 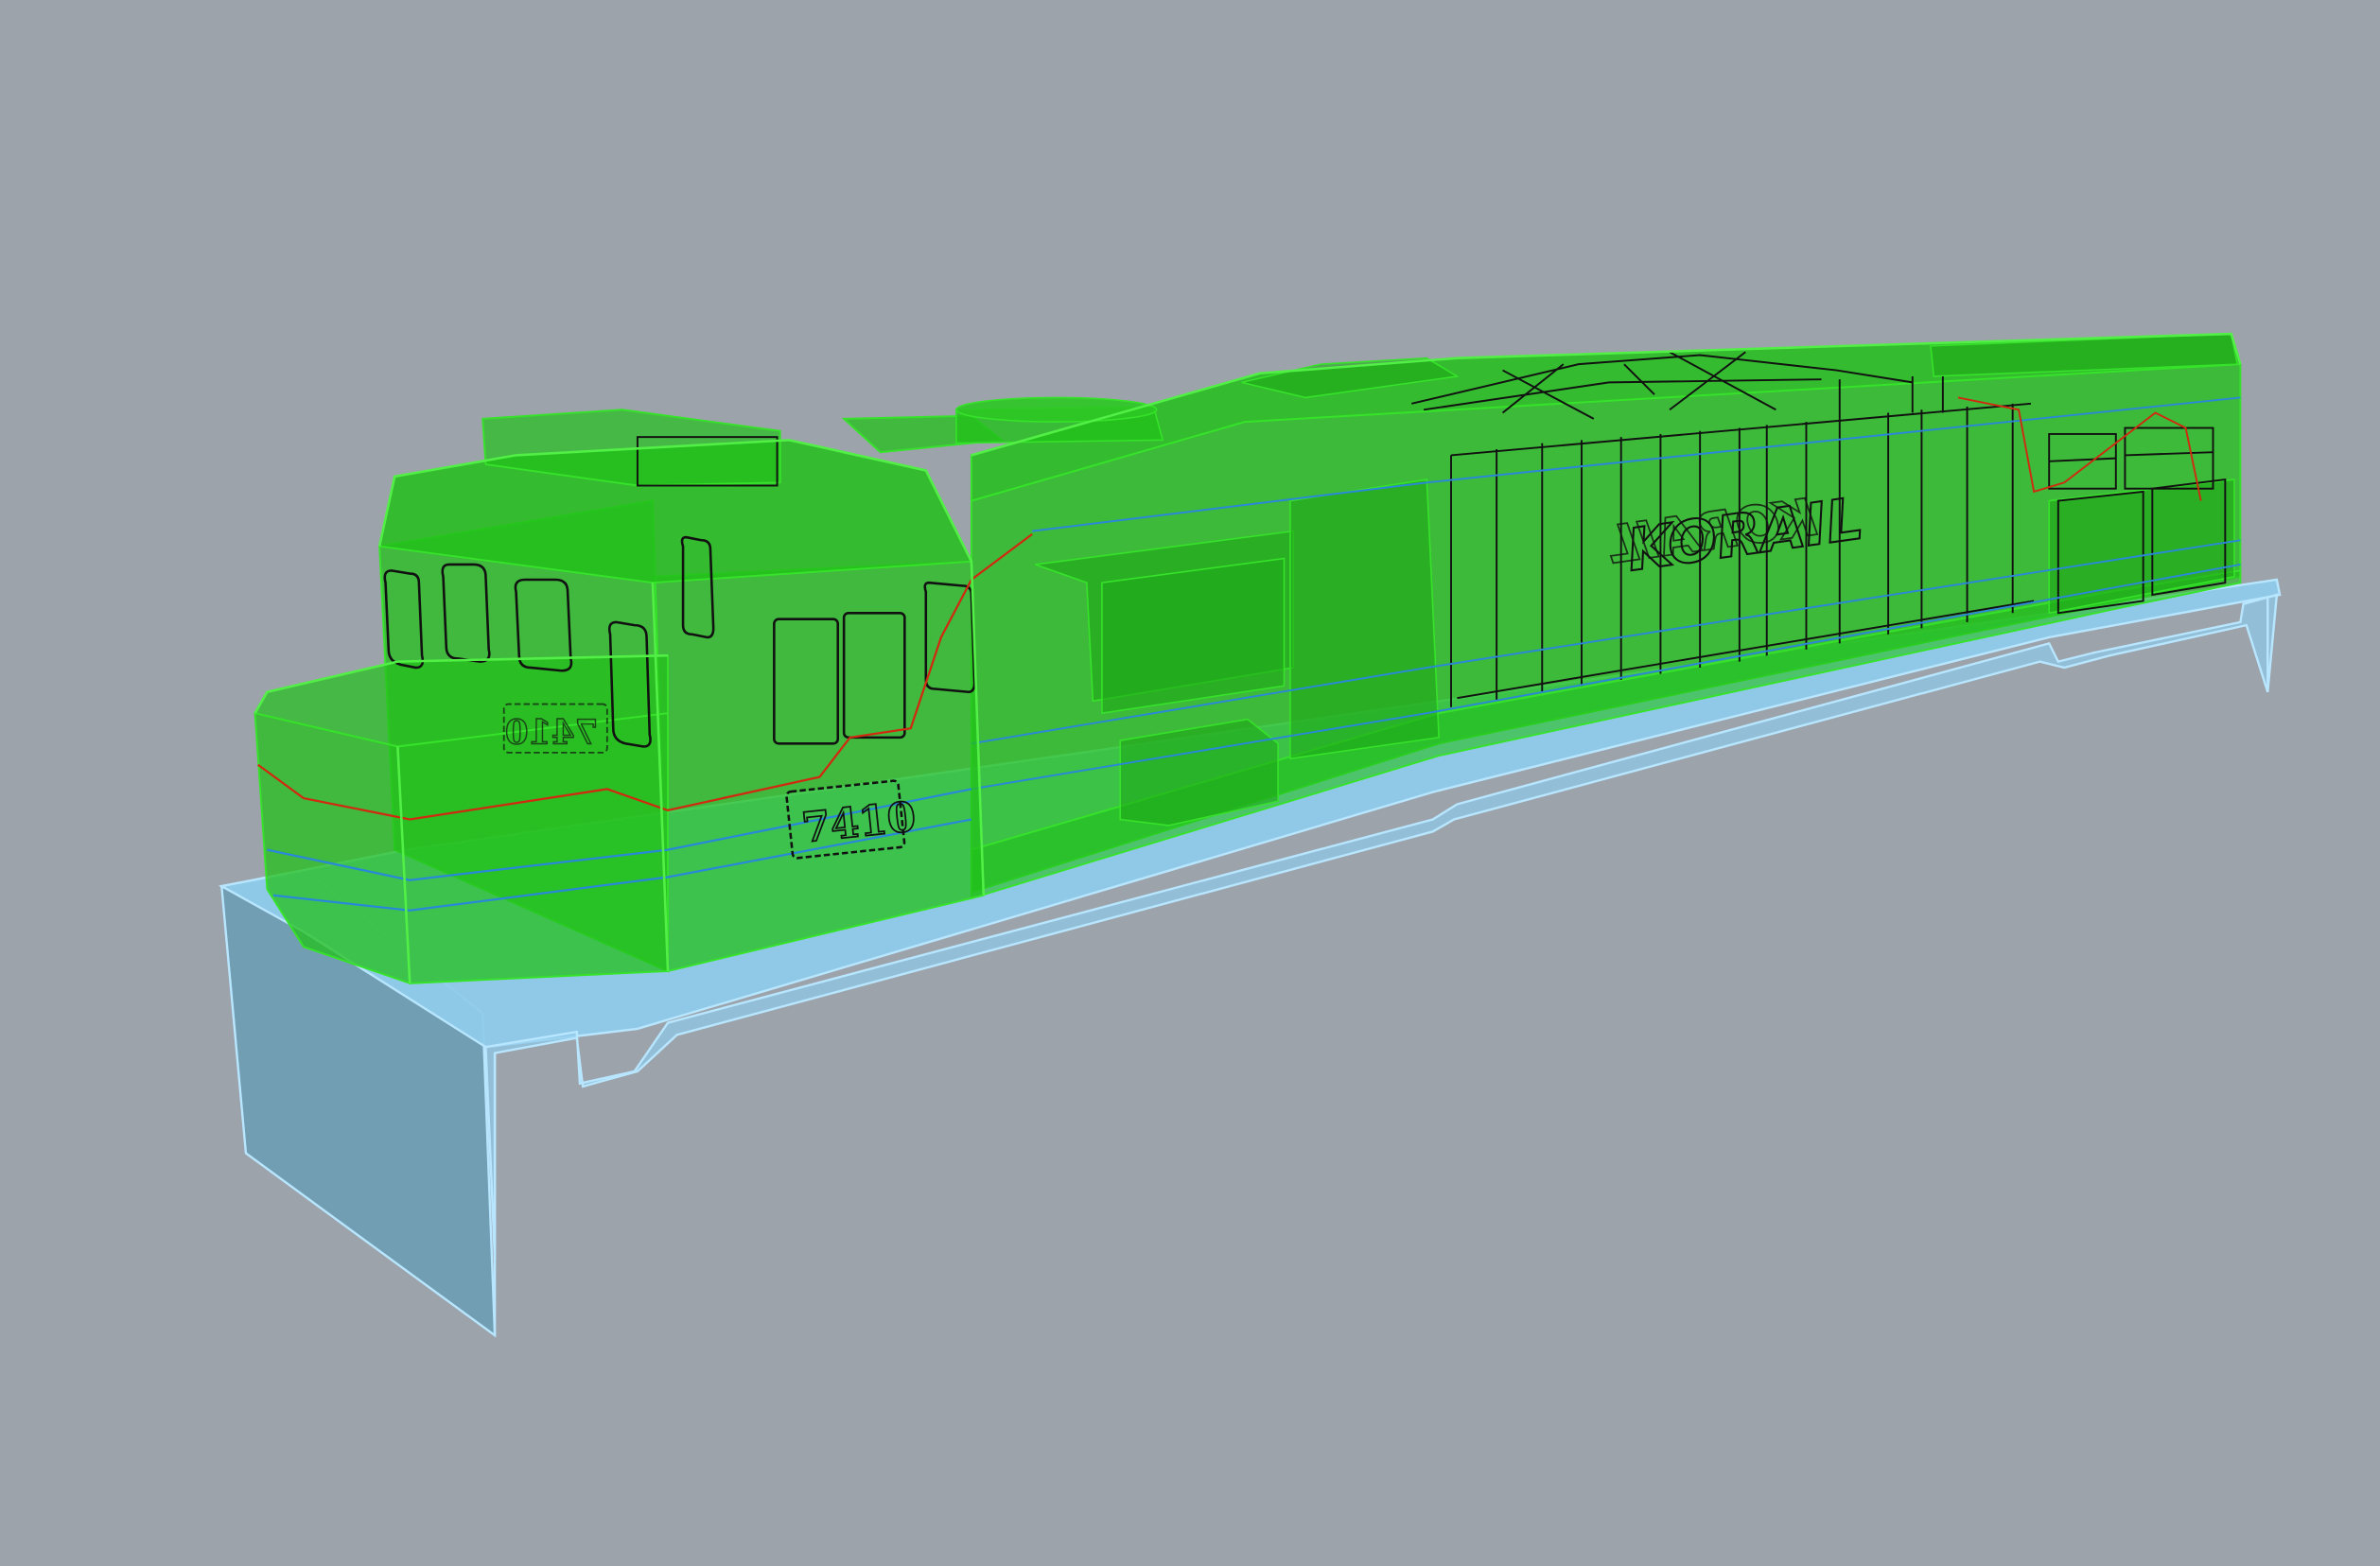 I want to click on dynamic-brake-dome, so click(x=1059, y=420).